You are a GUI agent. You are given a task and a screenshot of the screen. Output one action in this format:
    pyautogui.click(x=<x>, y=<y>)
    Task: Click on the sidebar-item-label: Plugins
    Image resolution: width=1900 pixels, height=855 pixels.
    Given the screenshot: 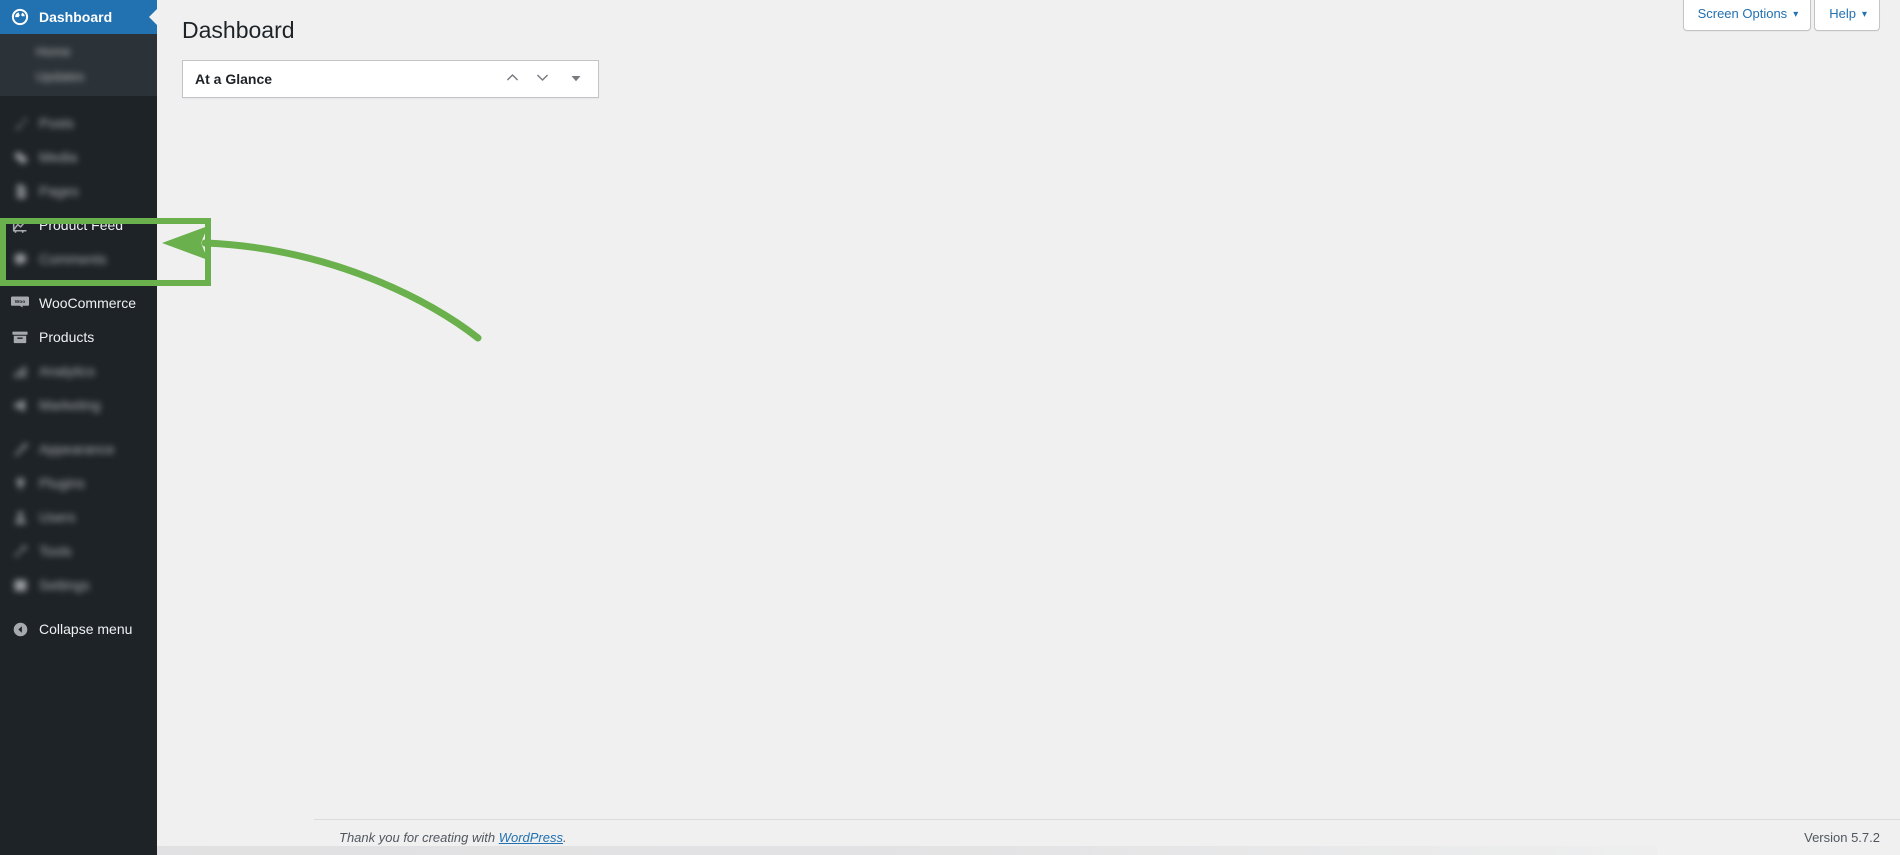 What is the action you would take?
    pyautogui.click(x=62, y=483)
    